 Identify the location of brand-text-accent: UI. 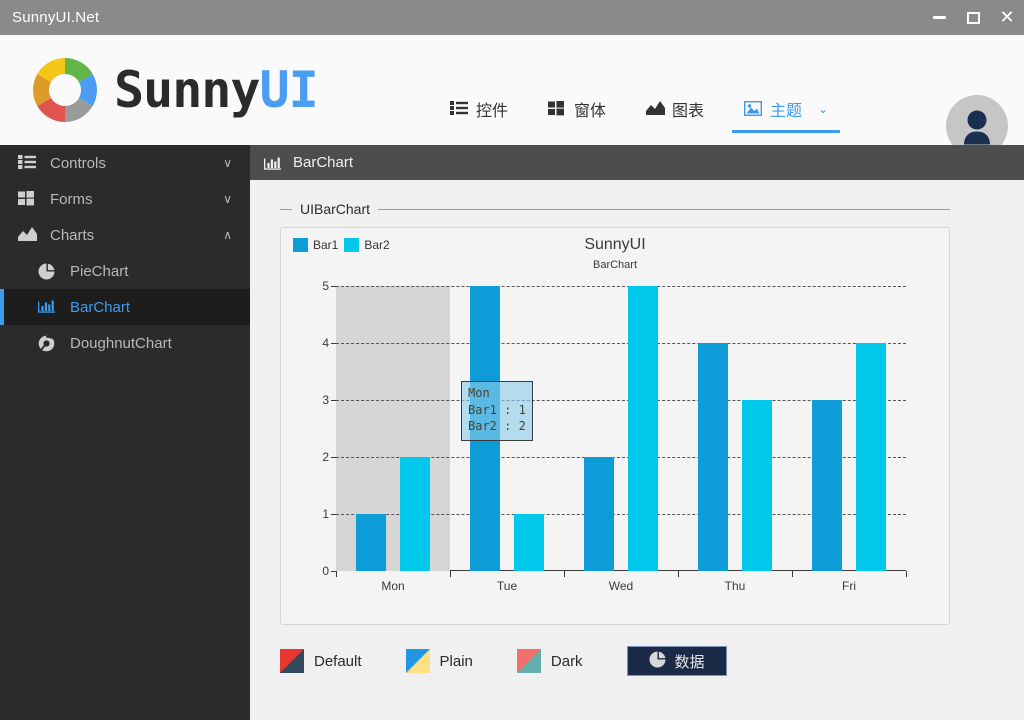
(289, 90).